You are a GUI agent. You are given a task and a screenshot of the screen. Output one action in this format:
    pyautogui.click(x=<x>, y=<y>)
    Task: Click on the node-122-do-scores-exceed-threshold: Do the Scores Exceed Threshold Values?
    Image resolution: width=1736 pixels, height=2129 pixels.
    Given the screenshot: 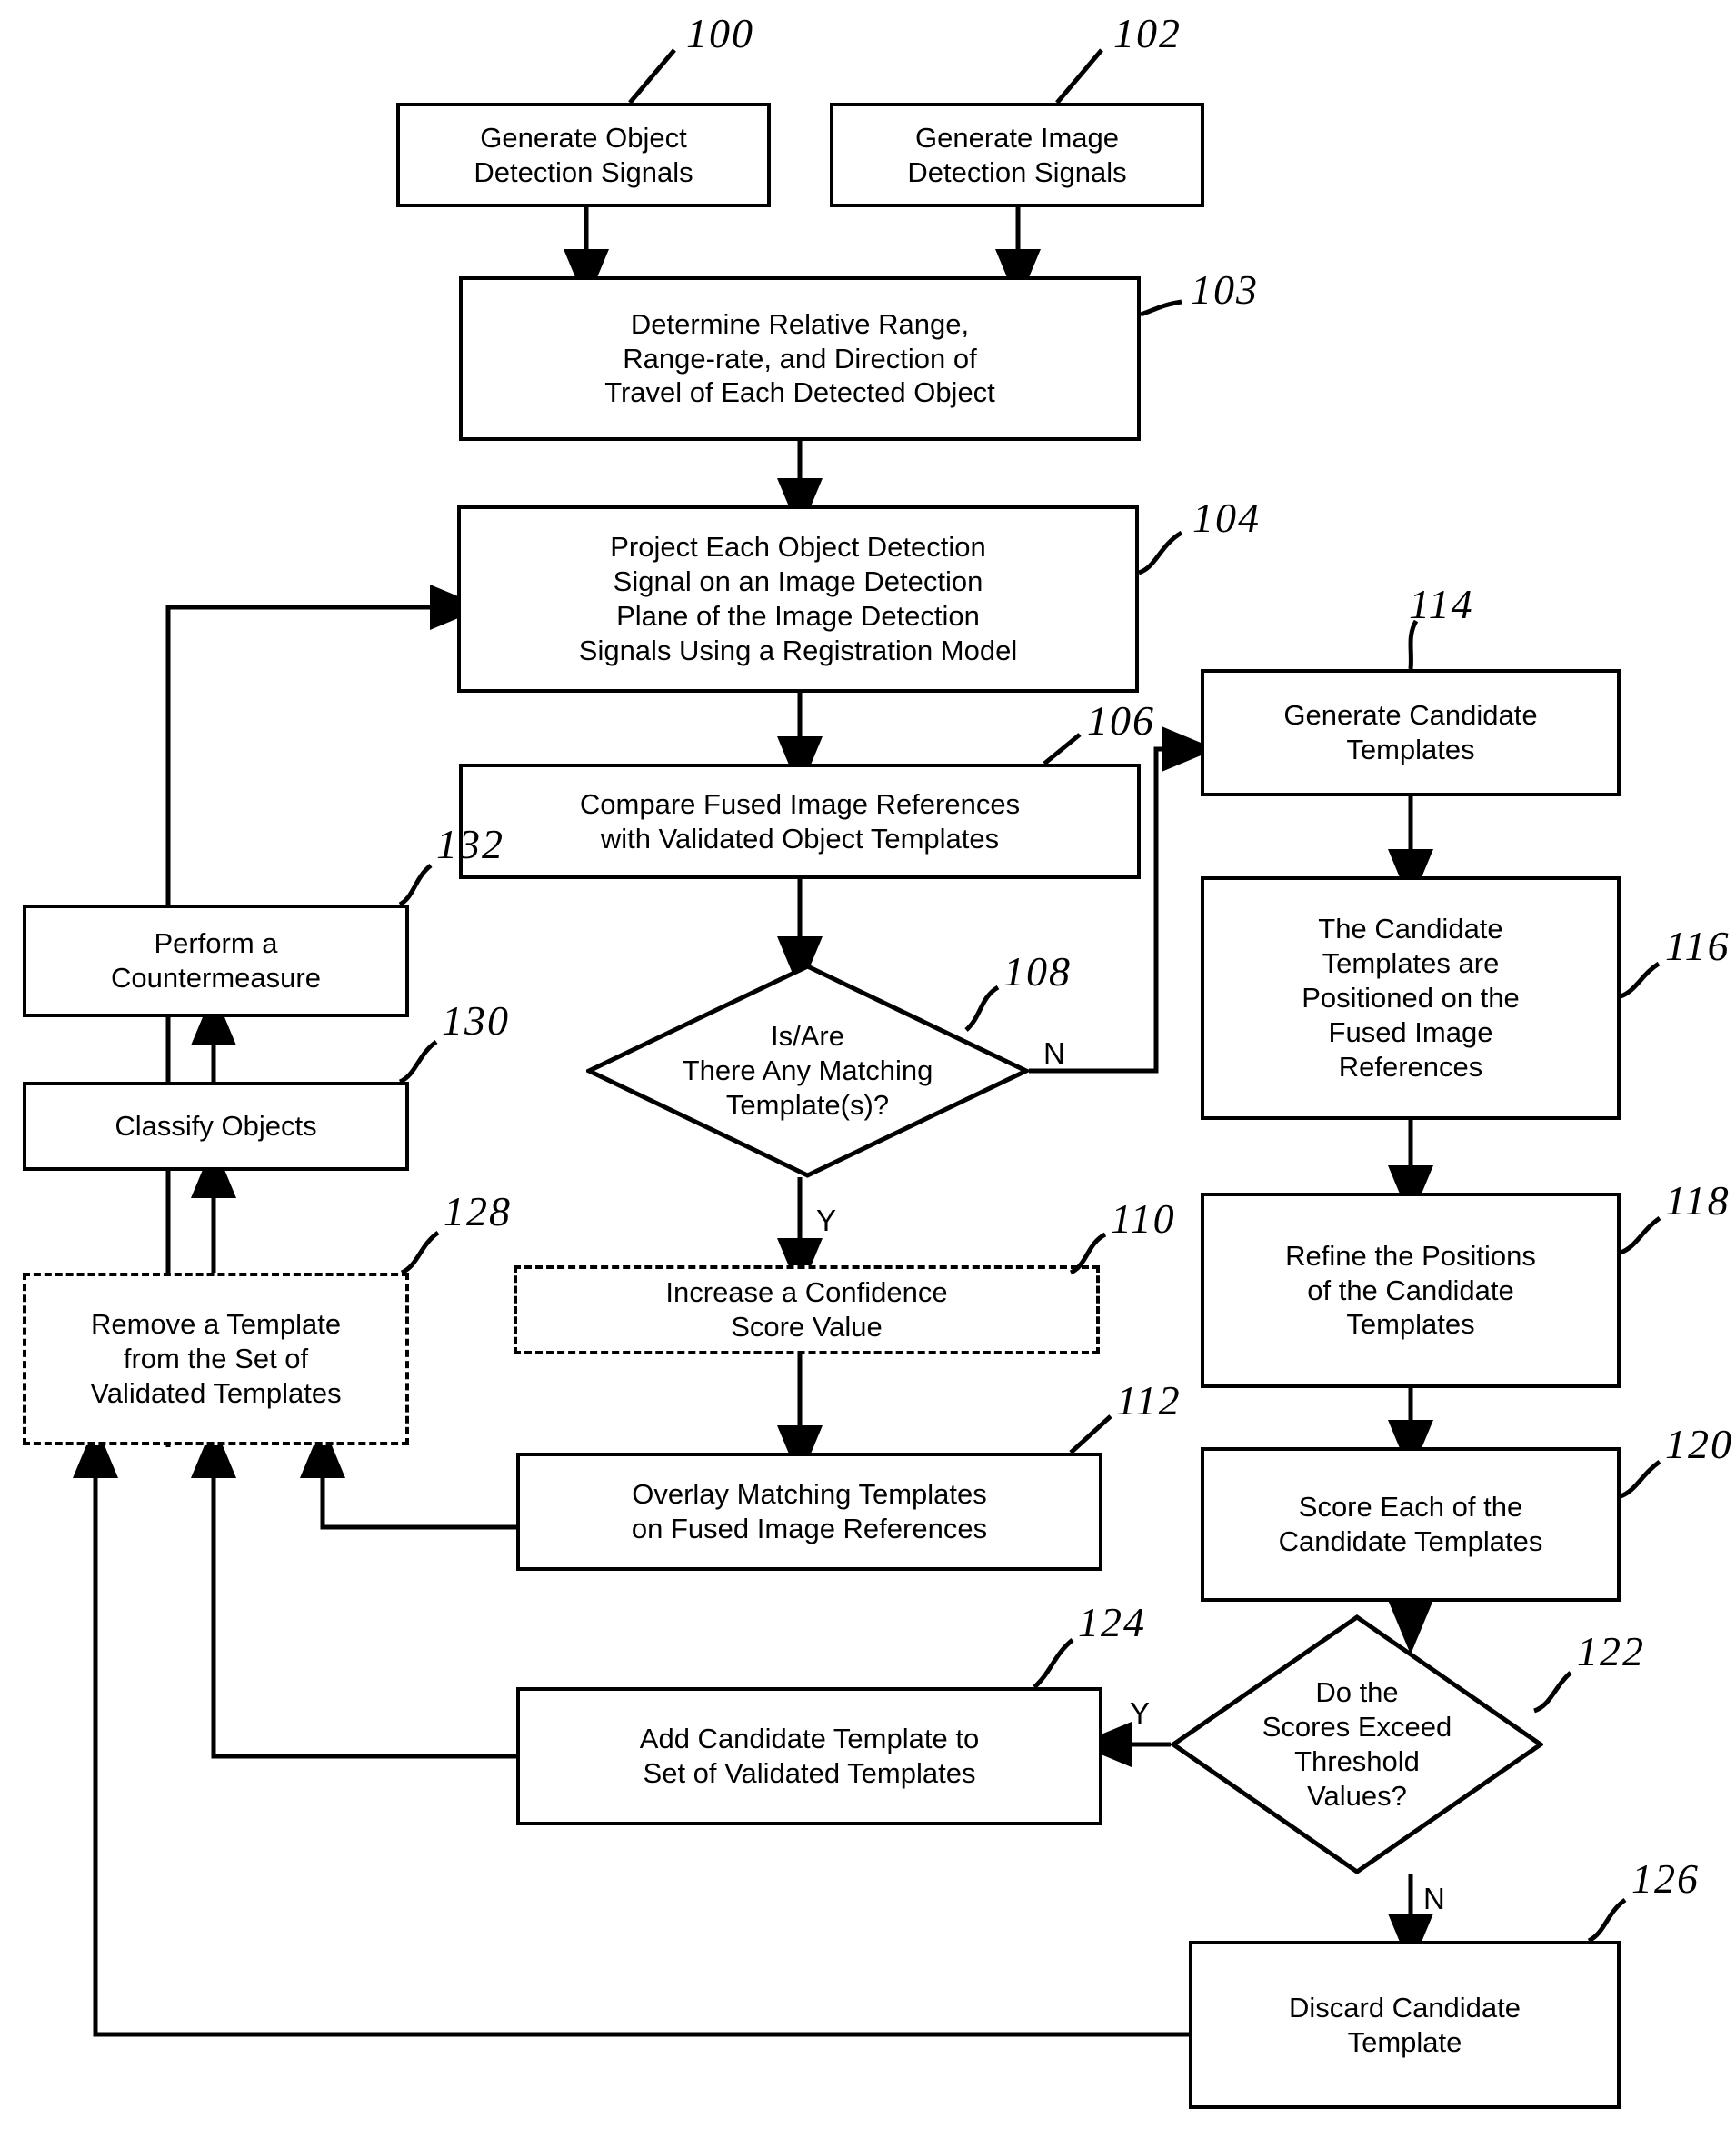 What is the action you would take?
    pyautogui.click(x=1357, y=1744)
    